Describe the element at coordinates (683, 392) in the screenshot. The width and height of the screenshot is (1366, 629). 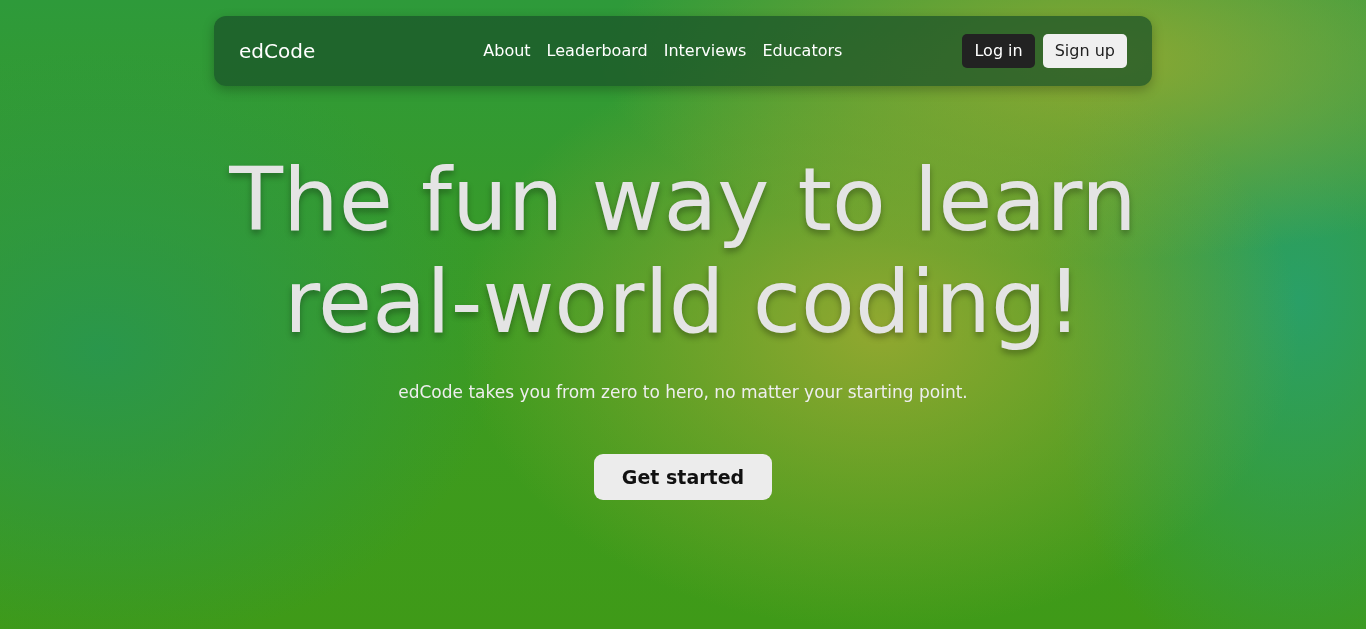
I see `hero-subtitle: edCode takes you from zero to hero, no matter your starting point.` at that location.